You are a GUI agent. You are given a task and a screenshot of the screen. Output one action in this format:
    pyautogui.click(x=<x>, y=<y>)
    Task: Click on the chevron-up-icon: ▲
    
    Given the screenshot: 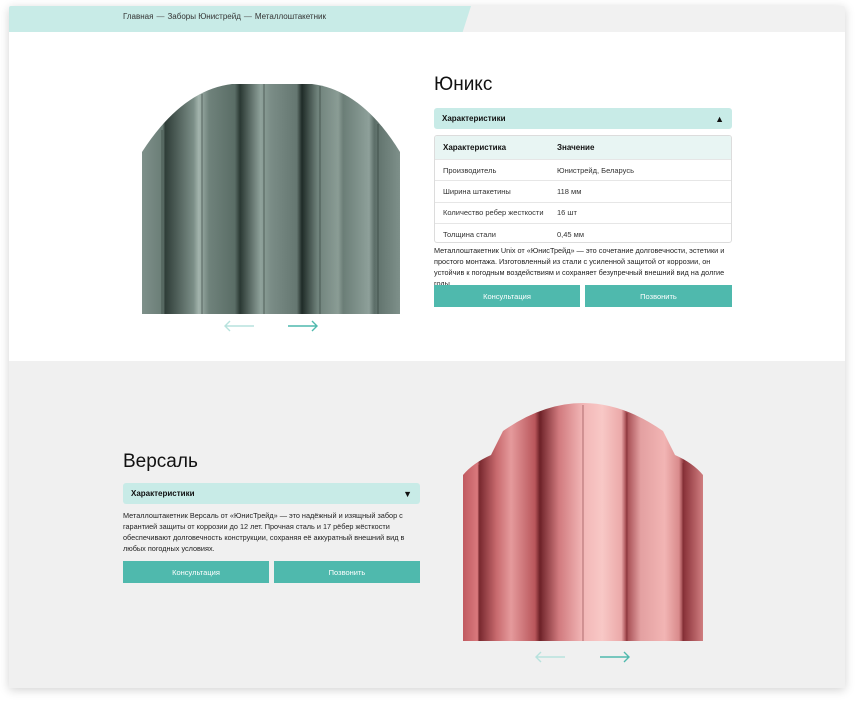 What is the action you would take?
    pyautogui.click(x=719, y=118)
    